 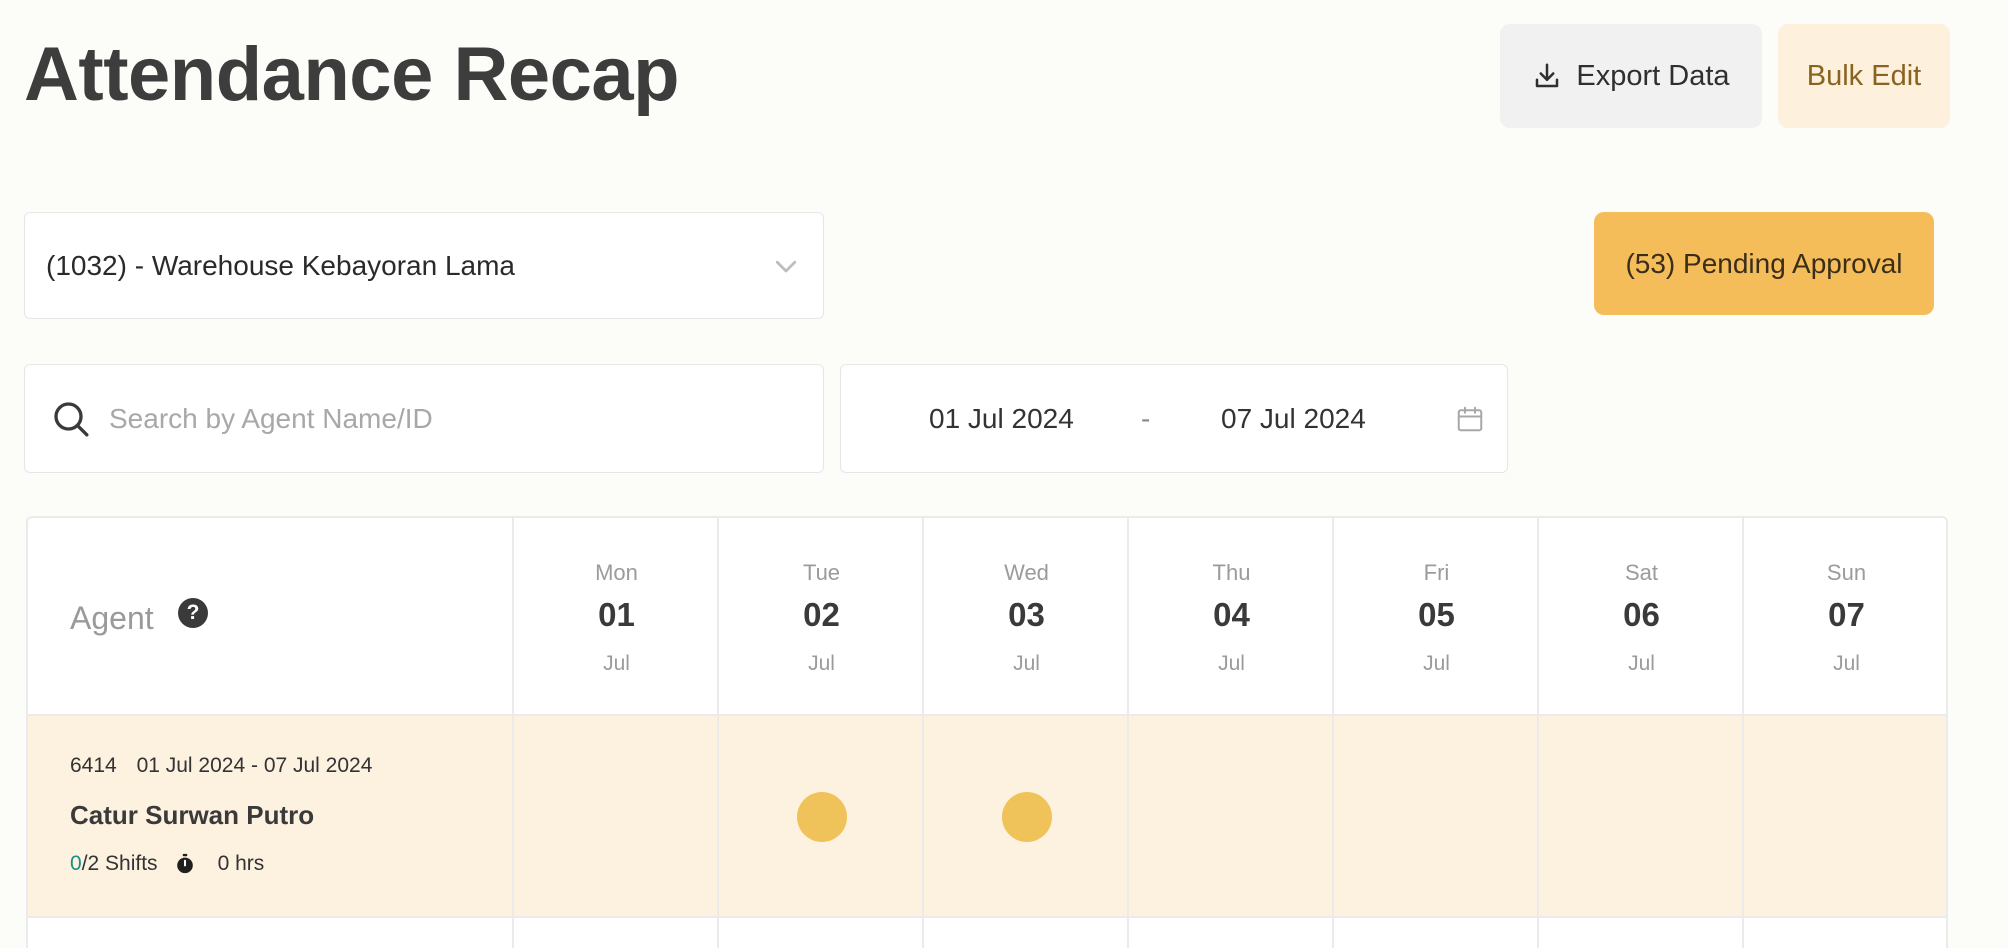 I want to click on day-header-wed: Wed 03 Jul, so click(x=1026, y=617).